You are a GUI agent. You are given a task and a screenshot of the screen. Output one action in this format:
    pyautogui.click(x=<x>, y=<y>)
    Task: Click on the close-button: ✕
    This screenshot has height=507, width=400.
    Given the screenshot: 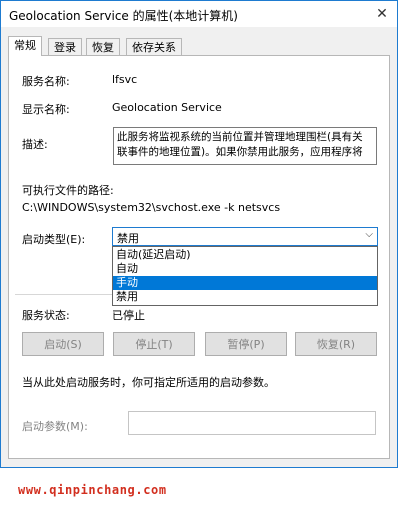 What is the action you would take?
    pyautogui.click(x=382, y=14)
    